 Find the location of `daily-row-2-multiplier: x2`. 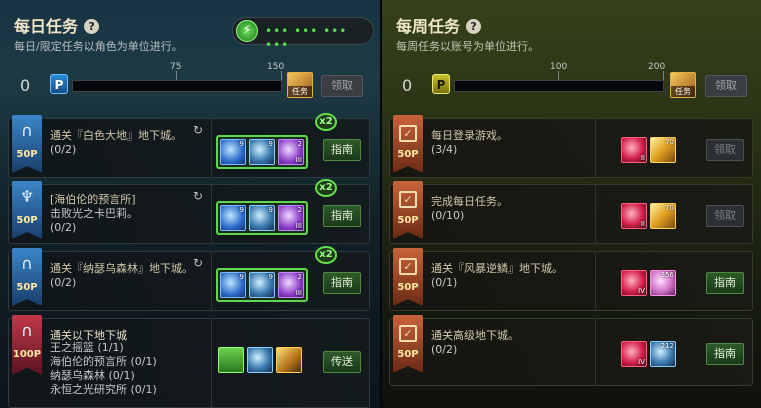

daily-row-2-multiplier: x2 is located at coordinates (326, 188).